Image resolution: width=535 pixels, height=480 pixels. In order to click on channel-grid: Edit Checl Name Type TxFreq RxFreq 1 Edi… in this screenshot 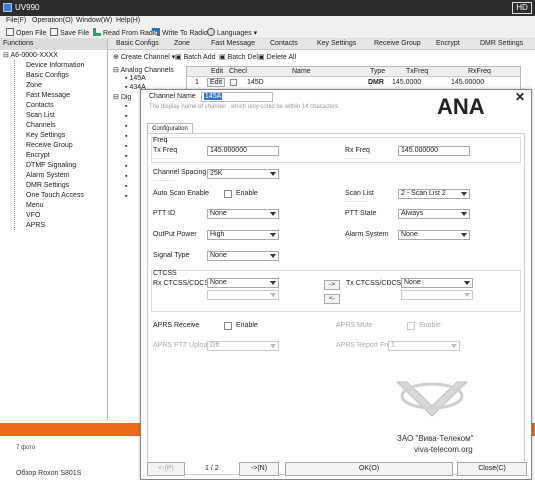, I will do `click(353, 78)`.